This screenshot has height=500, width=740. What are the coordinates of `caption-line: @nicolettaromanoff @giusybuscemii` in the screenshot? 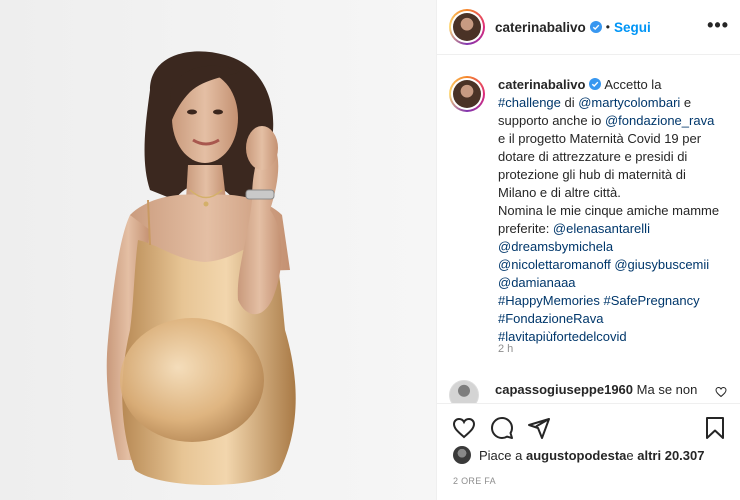 It's located at (615, 265).